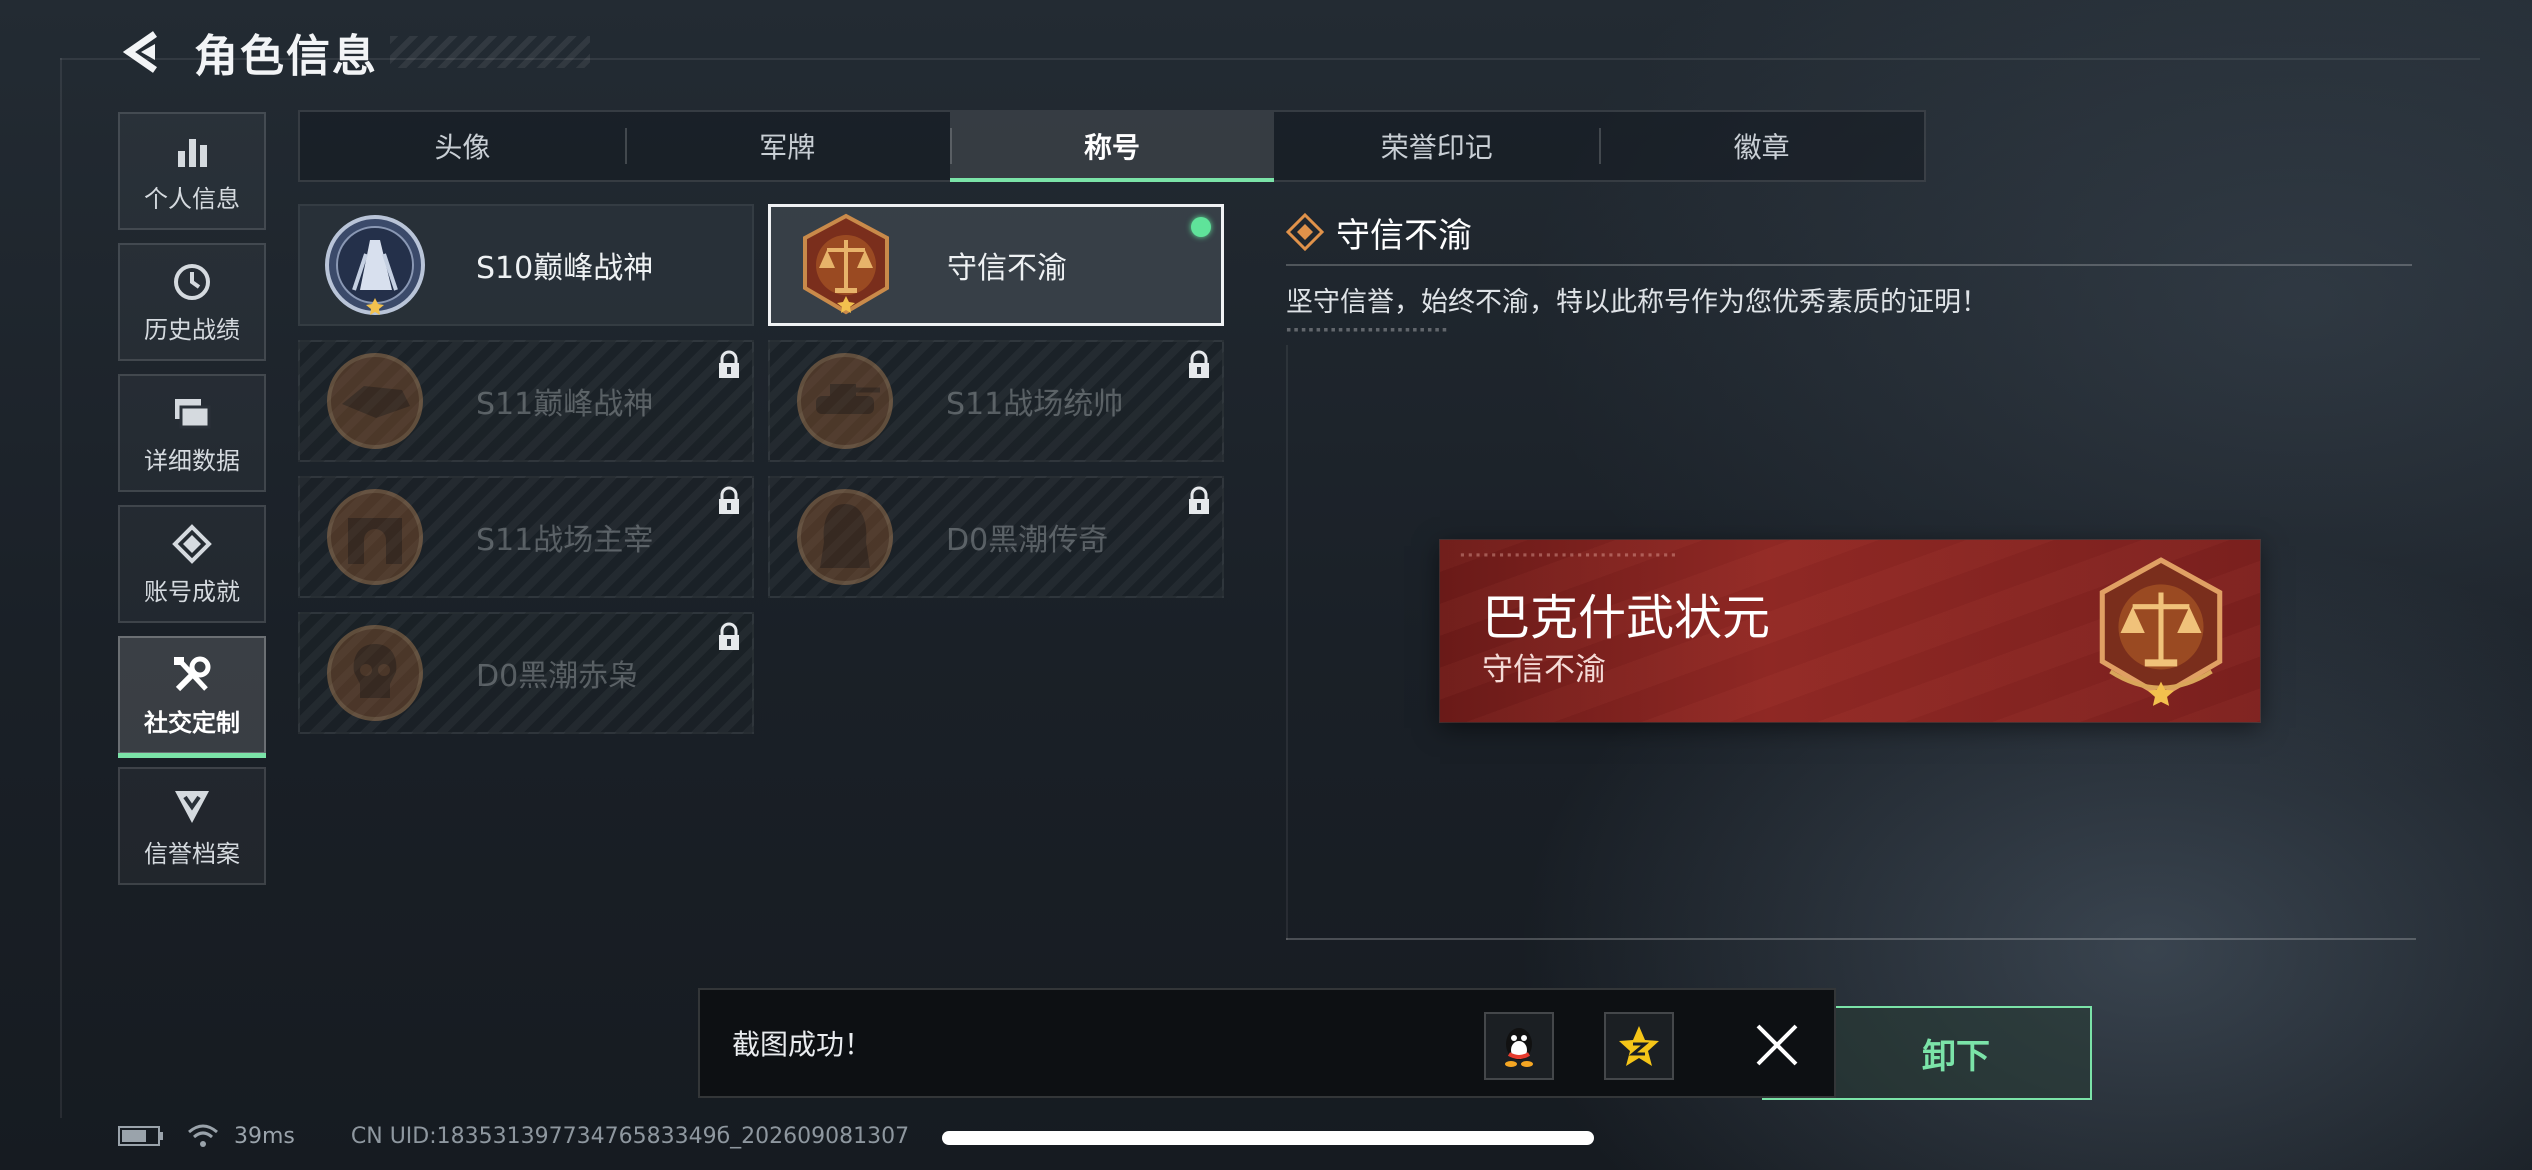 This screenshot has width=2532, height=1170. What do you see at coordinates (192, 722) in the screenshot?
I see `sidebar-item-label: 社交定制` at bounding box center [192, 722].